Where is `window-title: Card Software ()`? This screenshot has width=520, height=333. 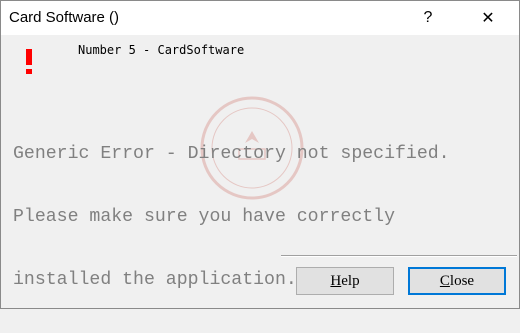 window-title: Card Software () is located at coordinates (64, 17).